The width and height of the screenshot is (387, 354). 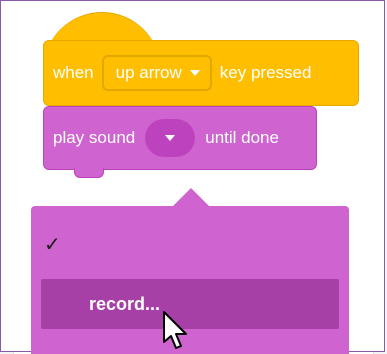 I want to click on hat-block-content: when up arrow key pressed, so click(x=182, y=73).